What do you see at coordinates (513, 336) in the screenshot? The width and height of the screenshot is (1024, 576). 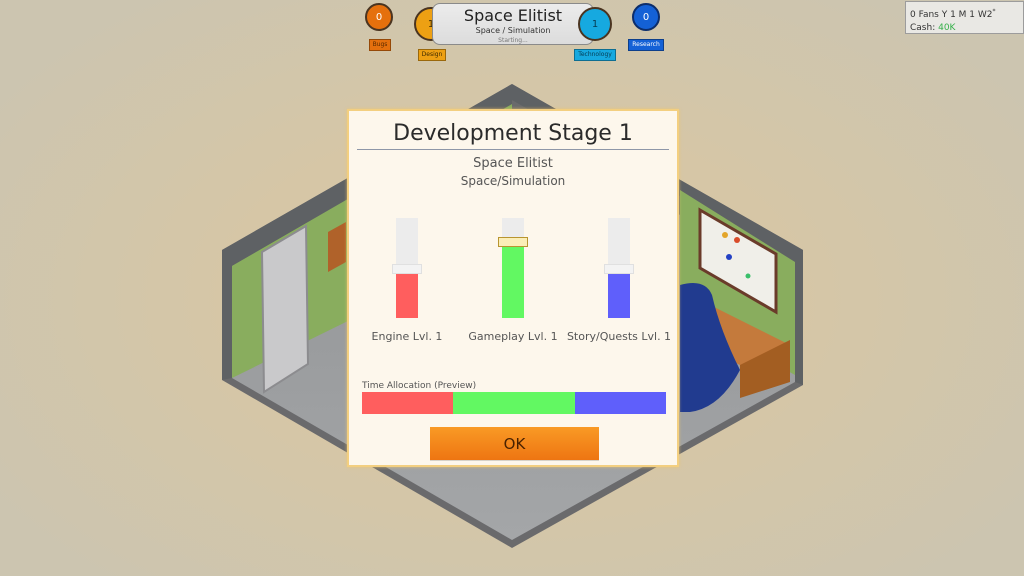 I see `gameplay-slider-label: Gameplay Lvl. 1` at bounding box center [513, 336].